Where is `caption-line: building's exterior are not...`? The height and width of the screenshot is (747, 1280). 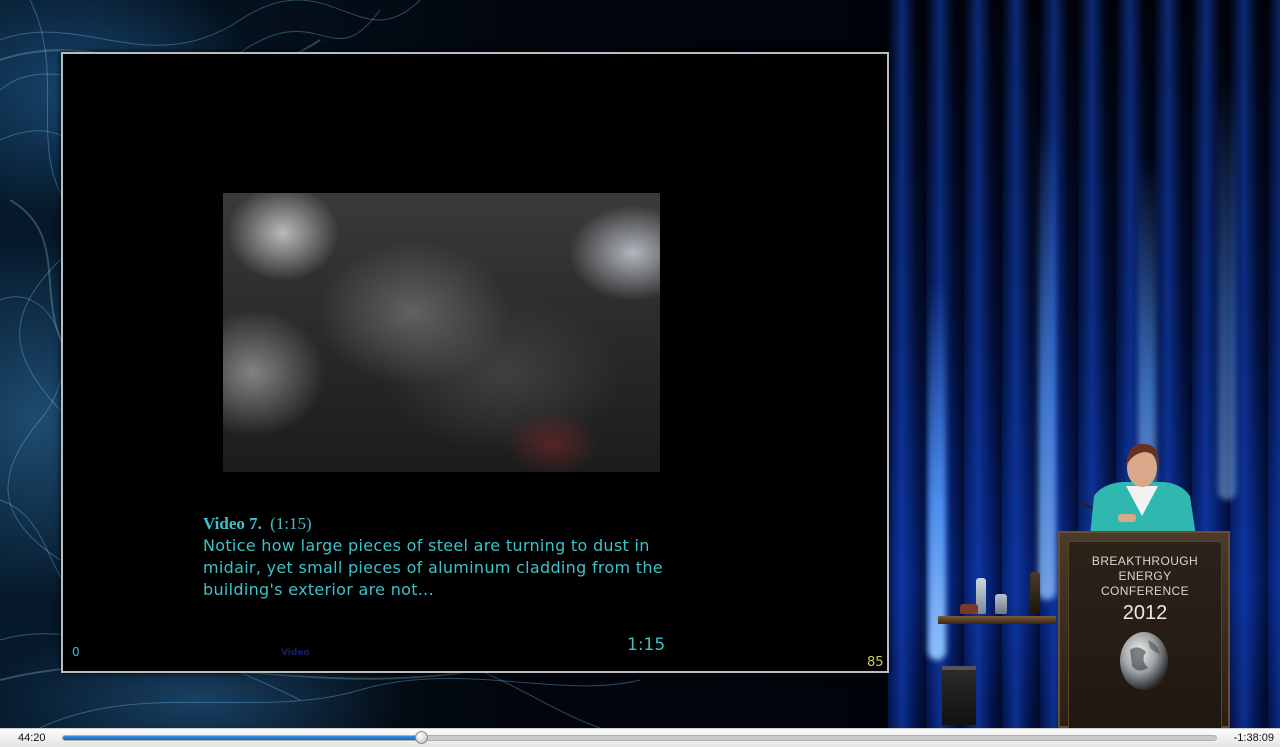 caption-line: building's exterior are not... is located at coordinates (318, 589).